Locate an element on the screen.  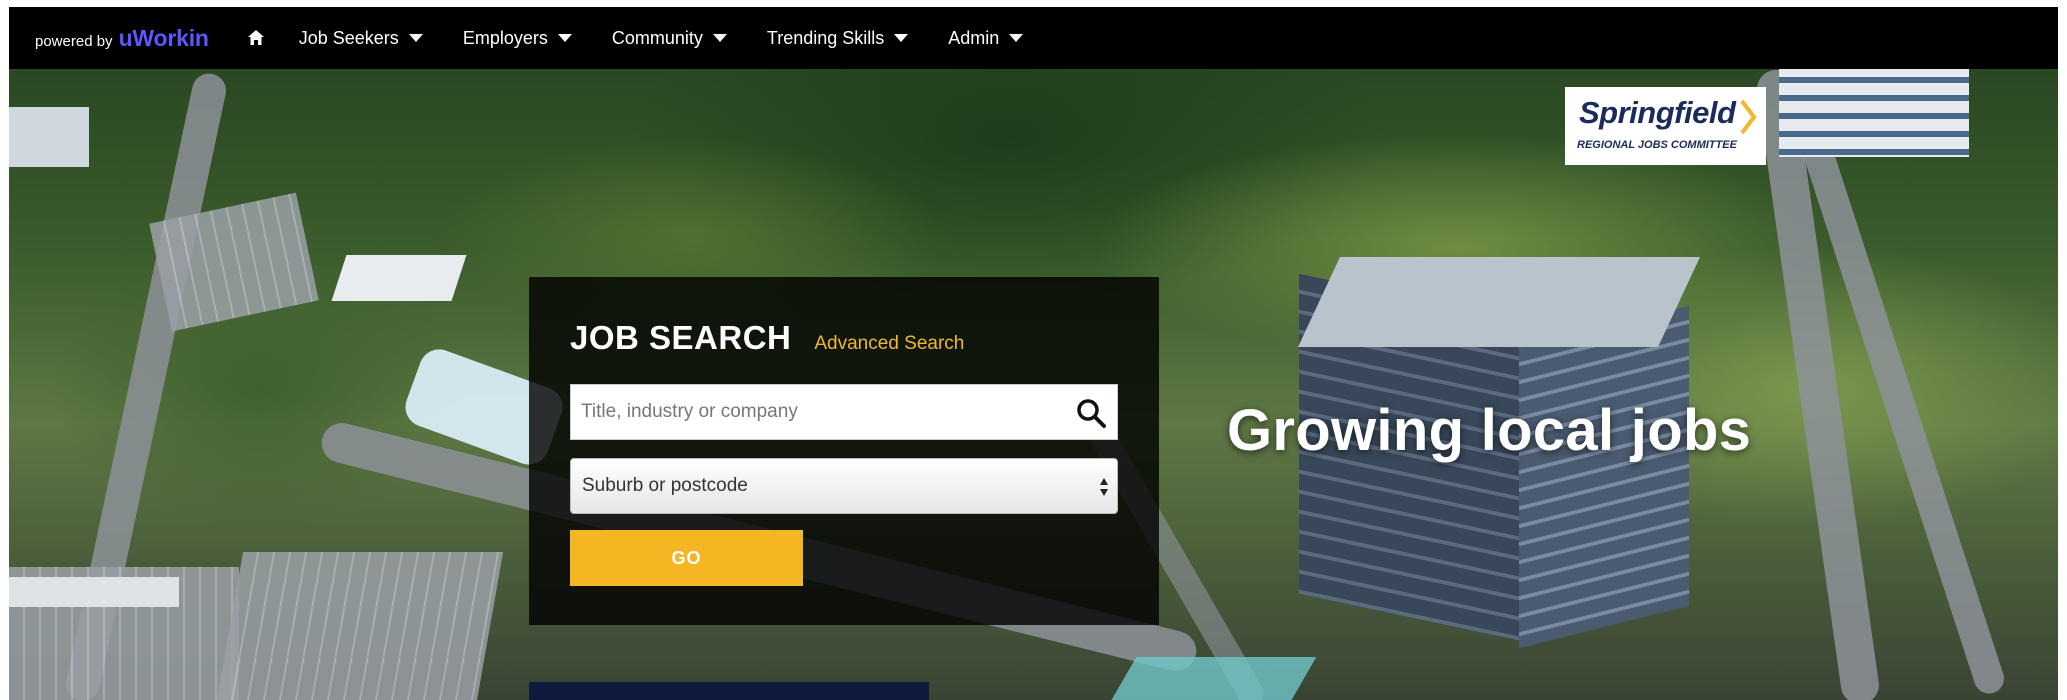
keyword-field is located at coordinates (844, 412).